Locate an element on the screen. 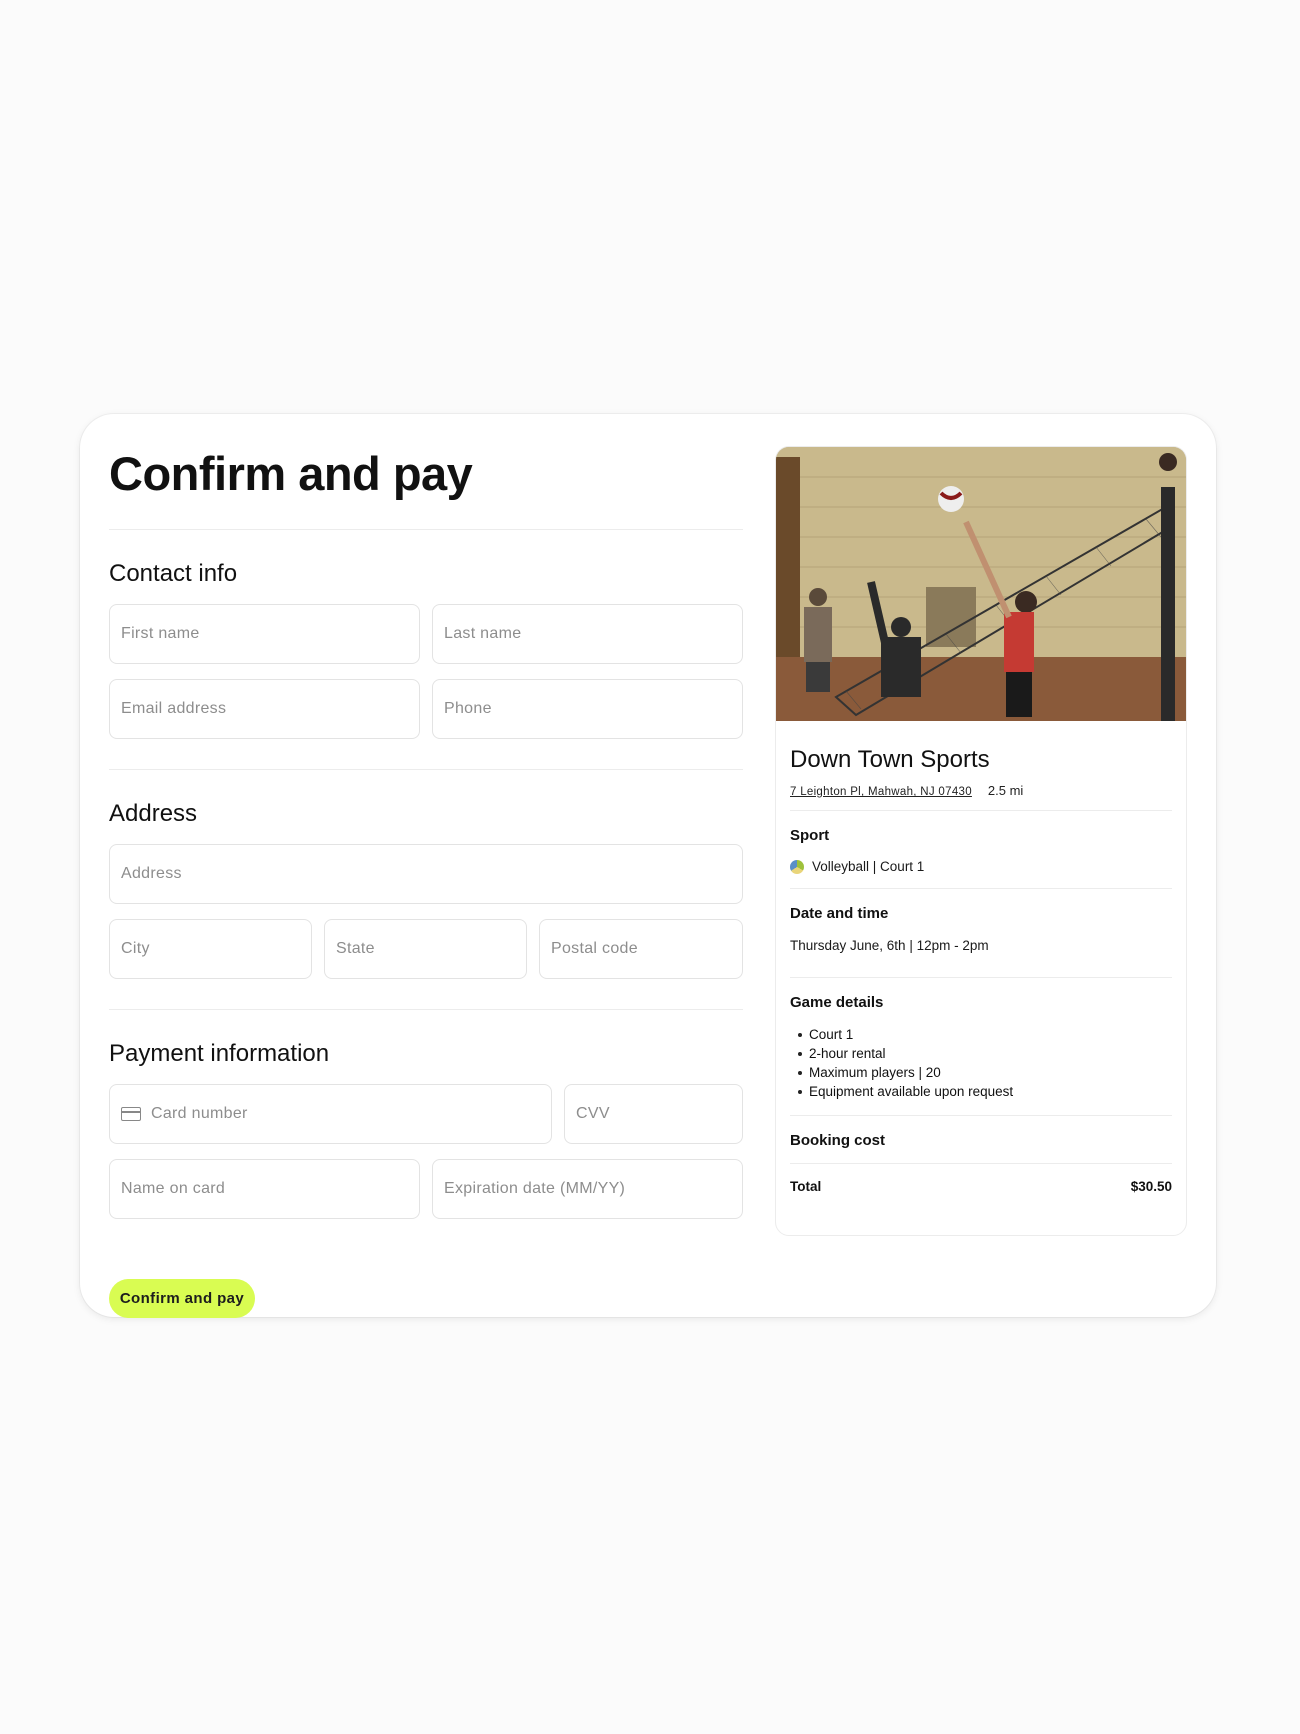 This screenshot has height=1734, width=1300. list-item: Maximum players | 20 is located at coordinates (981, 1072).